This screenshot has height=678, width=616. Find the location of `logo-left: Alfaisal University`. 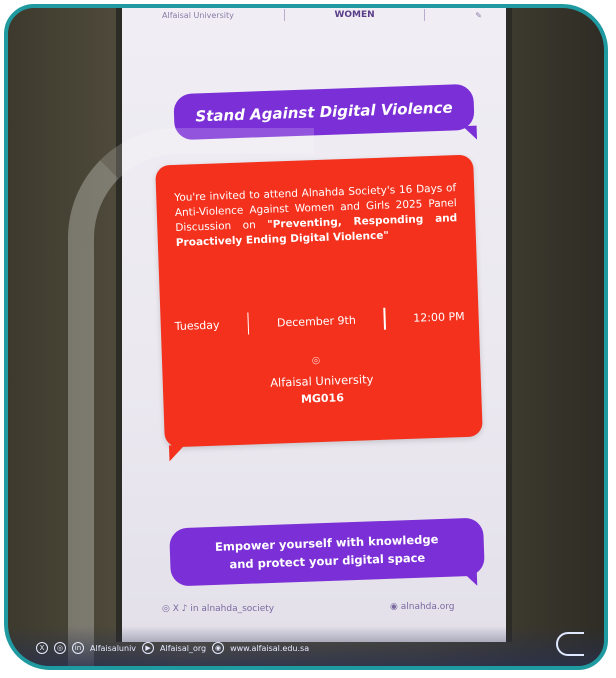

logo-left: Alfaisal University is located at coordinates (198, 15).